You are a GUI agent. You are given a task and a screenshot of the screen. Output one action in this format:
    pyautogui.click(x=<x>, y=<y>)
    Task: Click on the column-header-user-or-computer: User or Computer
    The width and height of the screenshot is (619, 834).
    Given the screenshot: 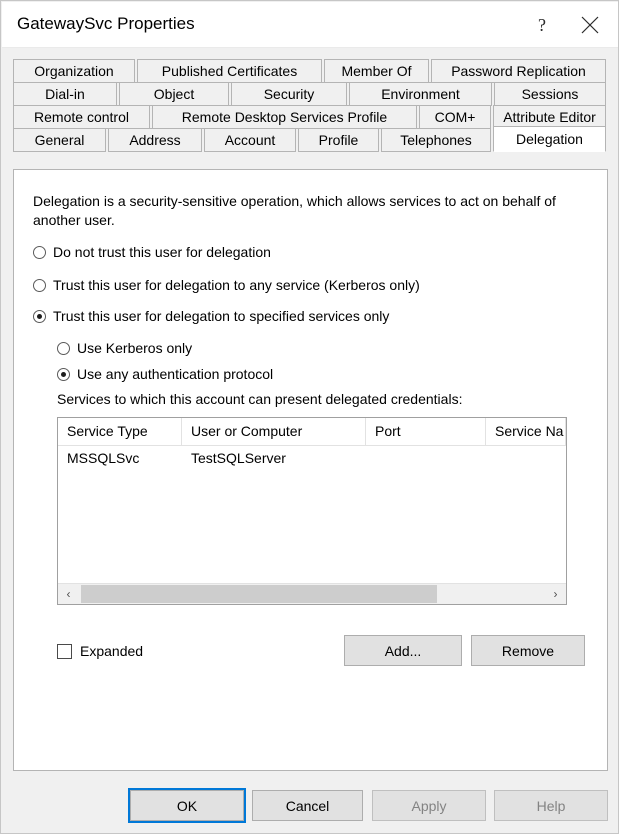 What is the action you would take?
    pyautogui.click(x=274, y=431)
    